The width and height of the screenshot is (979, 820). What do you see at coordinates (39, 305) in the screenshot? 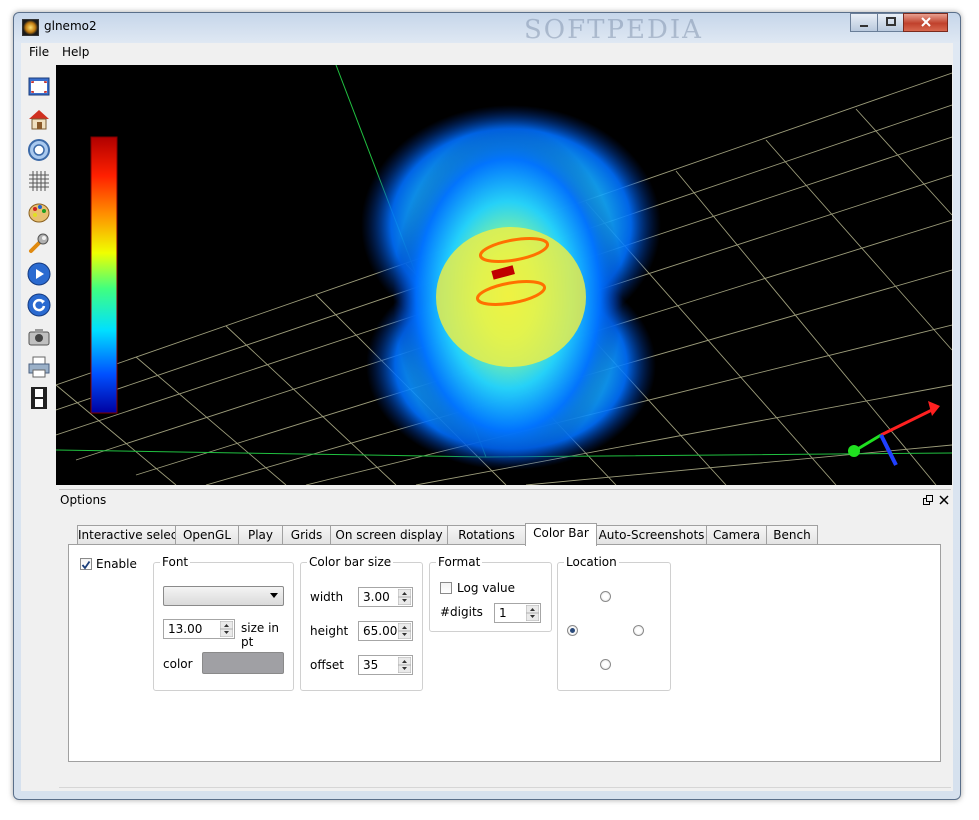
I see `refresh-icon` at bounding box center [39, 305].